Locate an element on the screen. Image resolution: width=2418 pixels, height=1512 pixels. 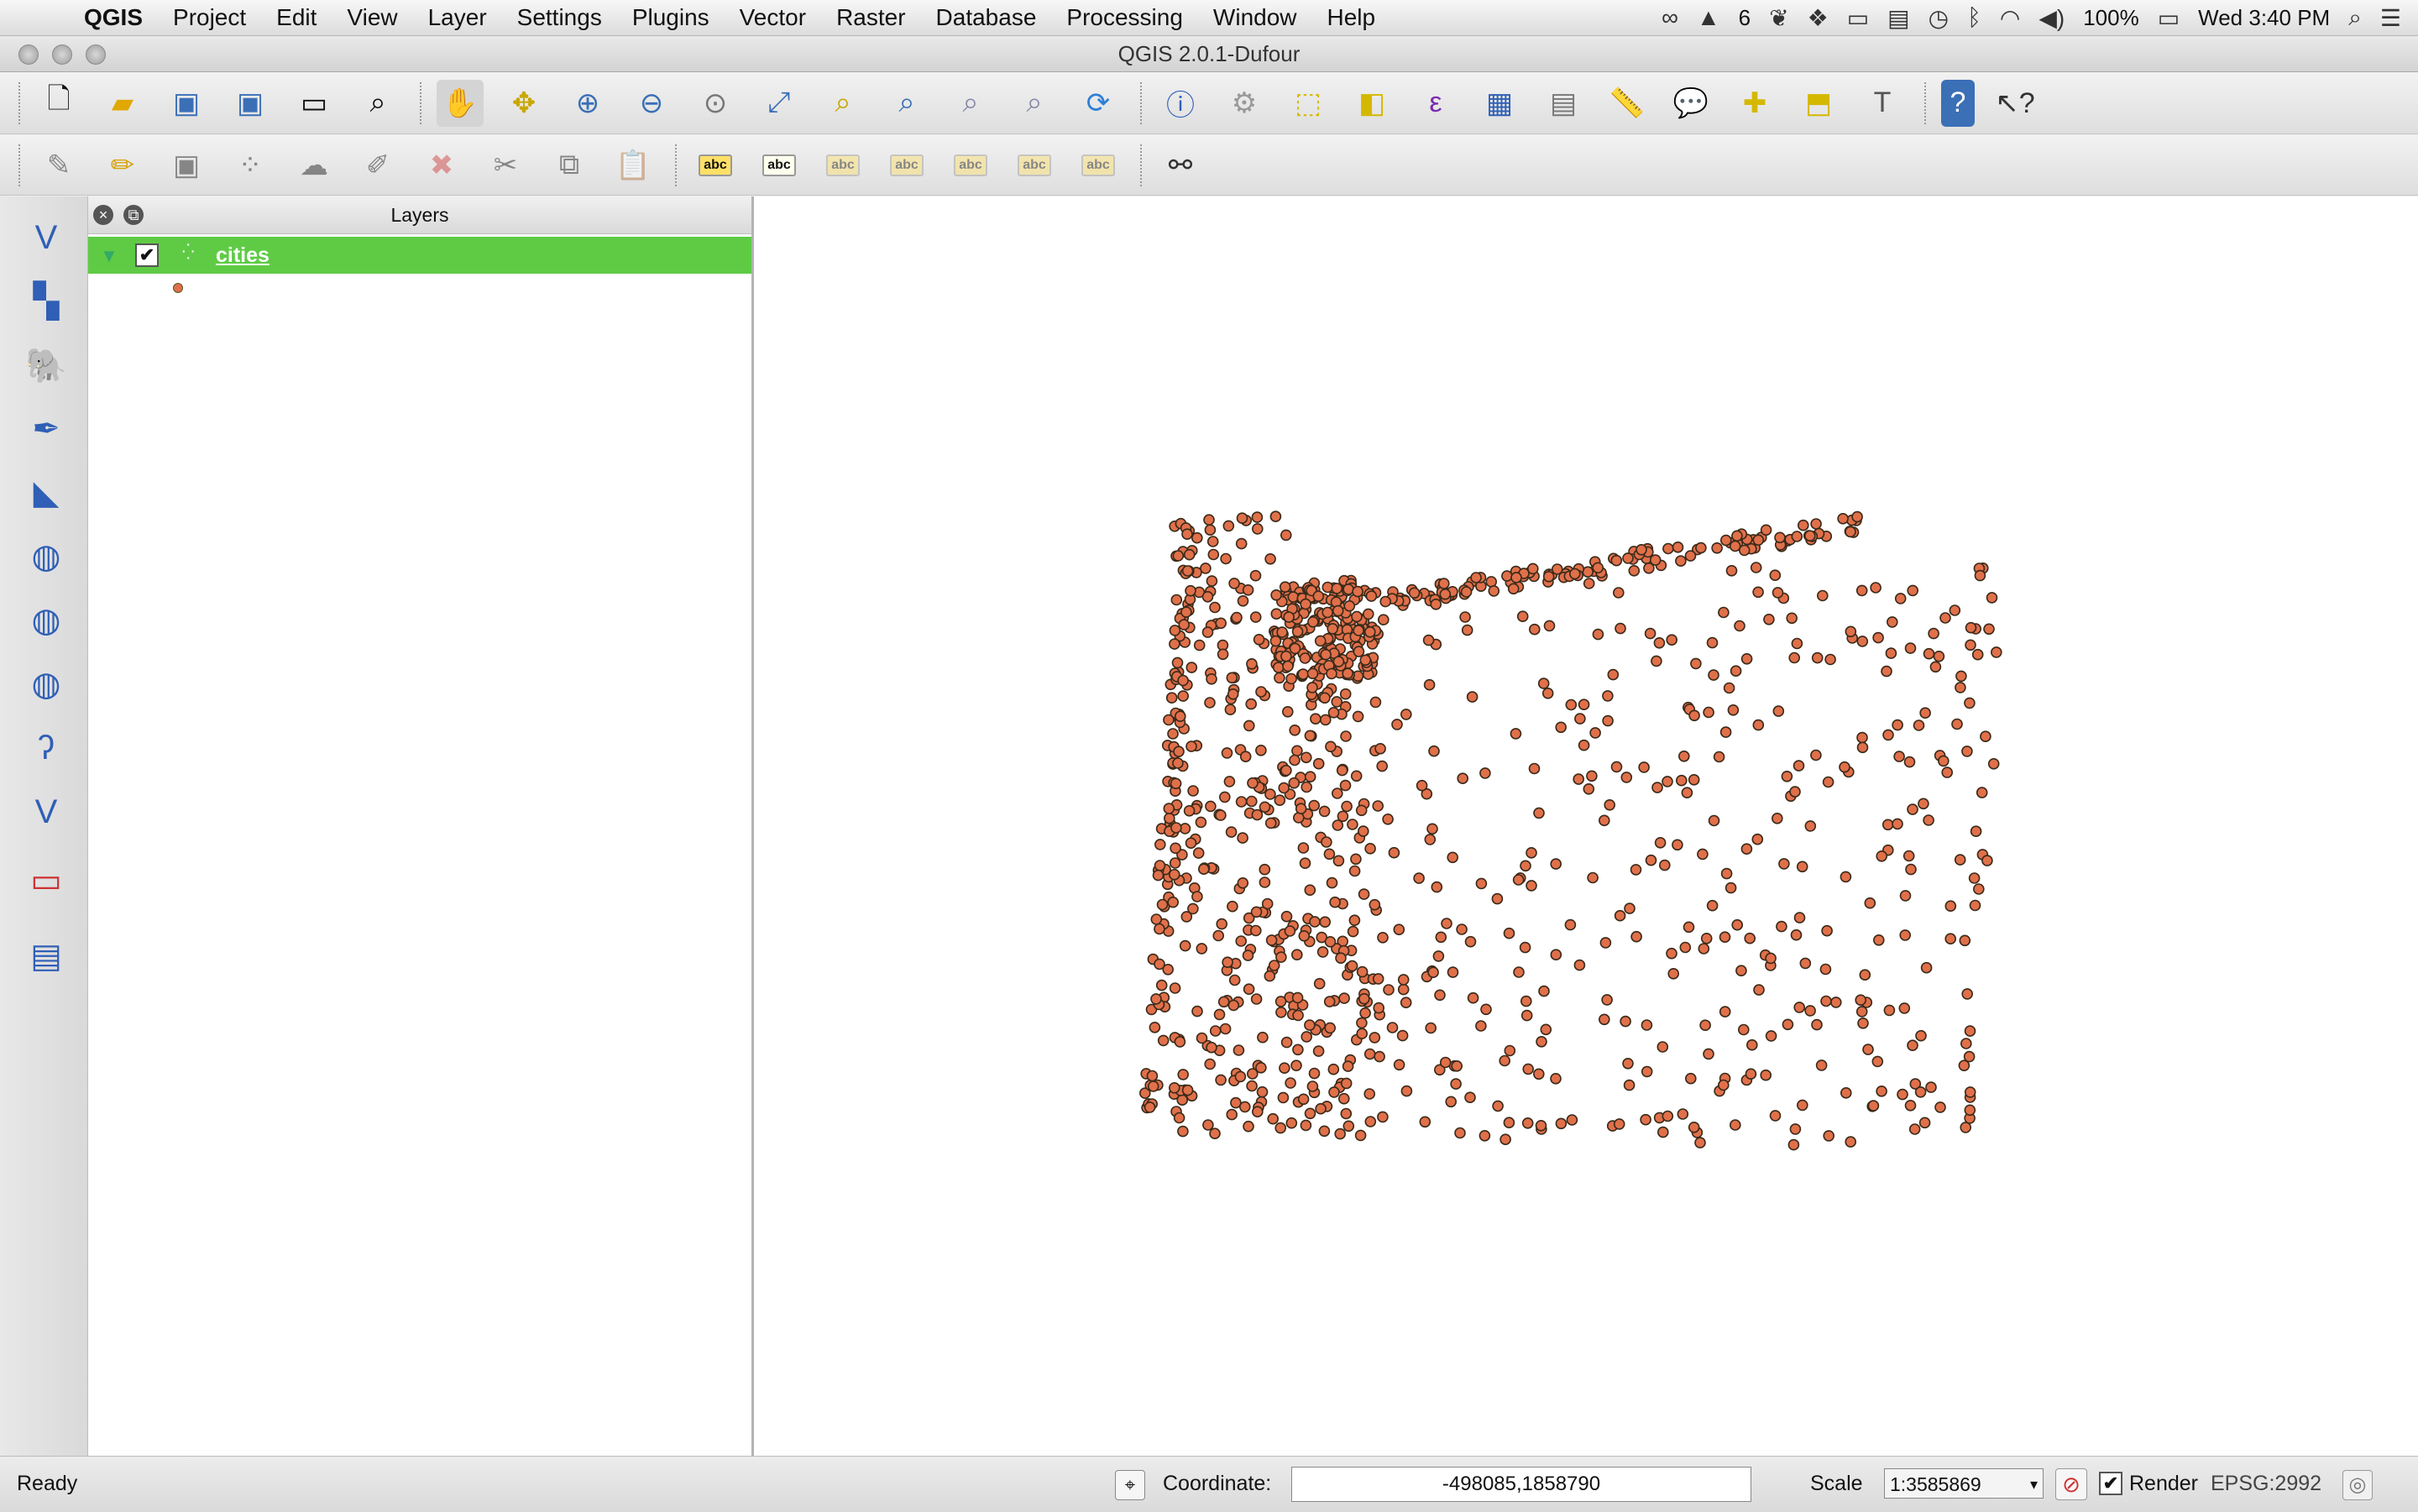
deselect-icon: ◧ is located at coordinates (1371, 103).